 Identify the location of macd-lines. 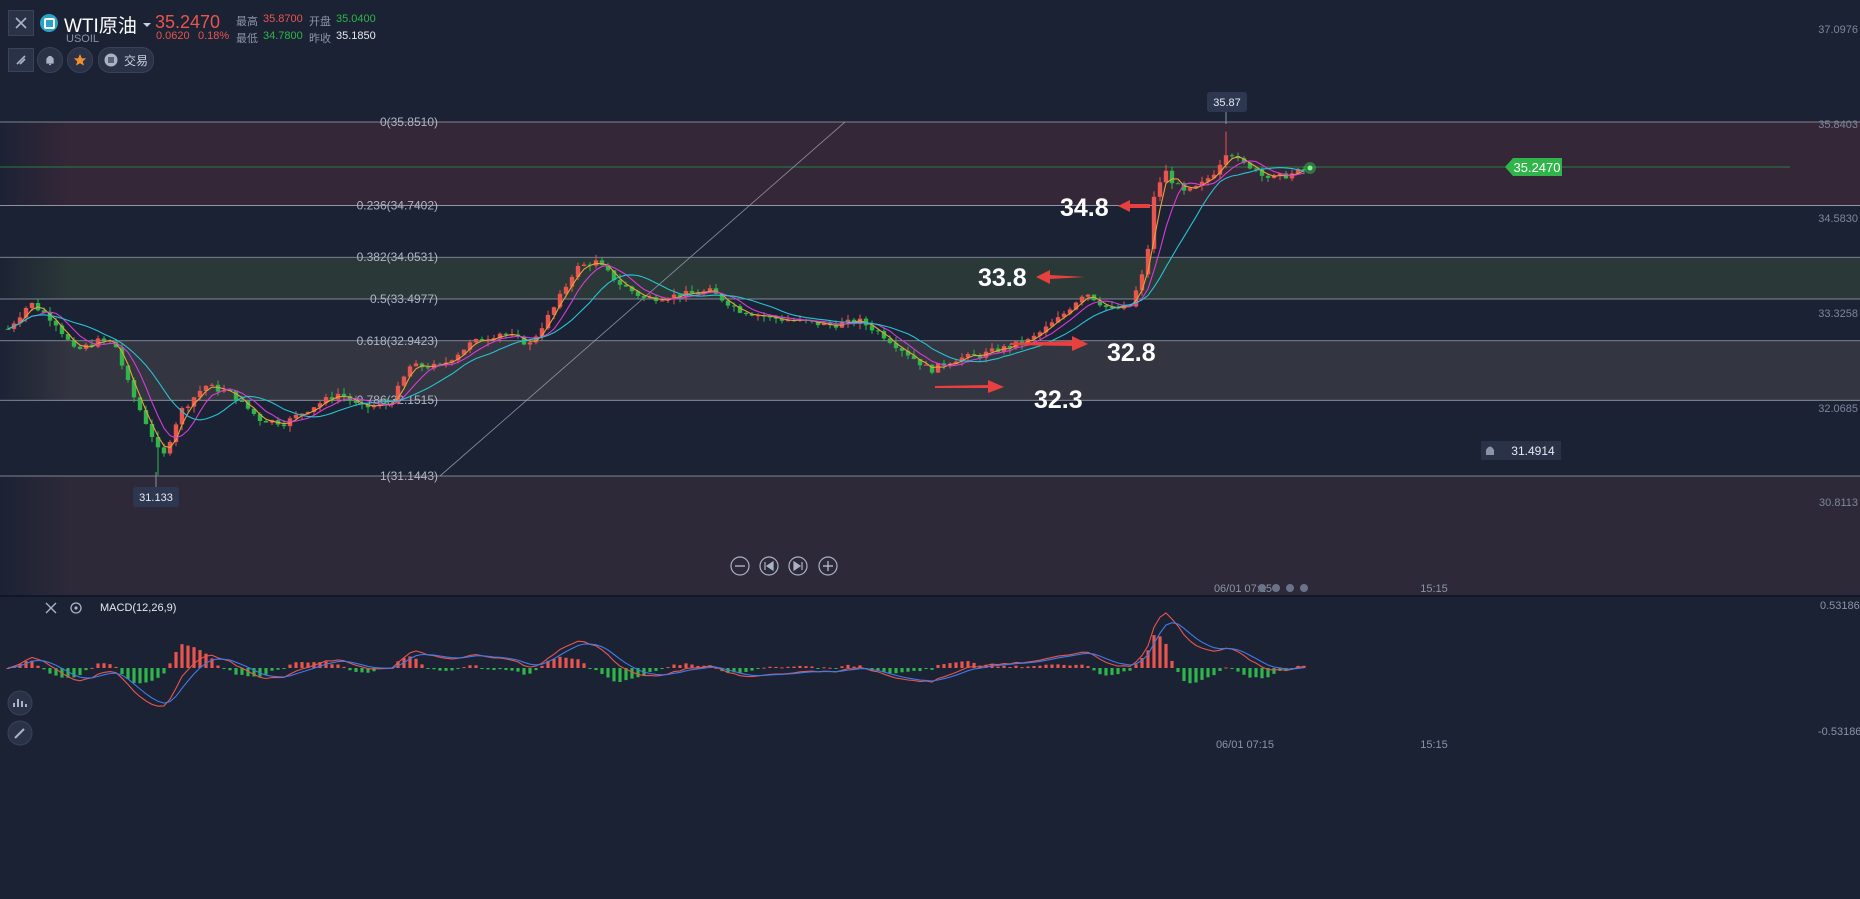
(656, 659).